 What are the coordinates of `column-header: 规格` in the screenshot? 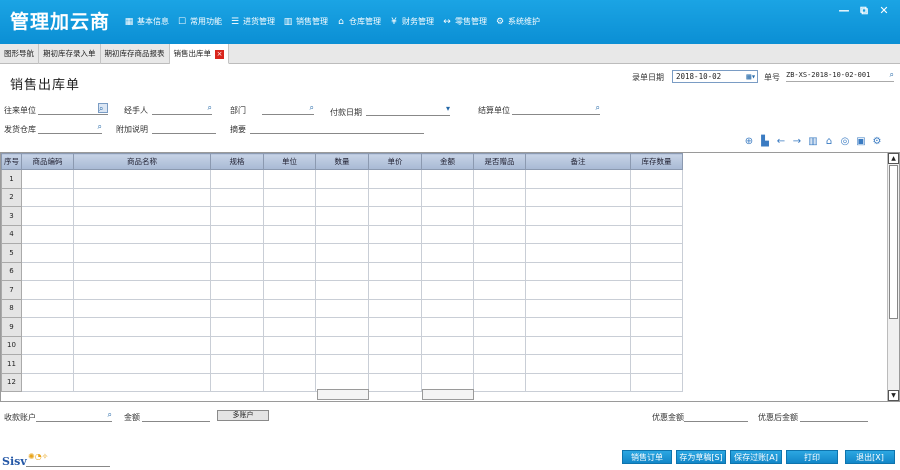 It's located at (237, 161).